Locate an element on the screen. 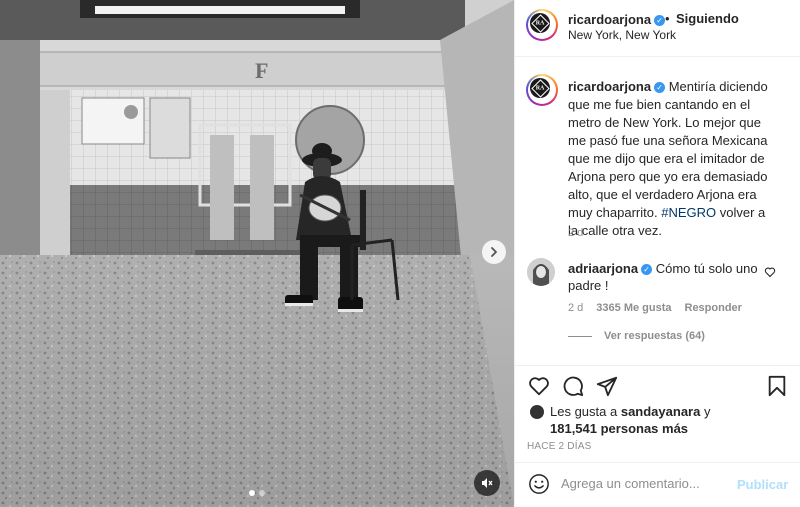 The width and height of the screenshot is (800, 507). comment-meta: 2 d 3365 Me gusta Responder is located at coordinates (655, 308).